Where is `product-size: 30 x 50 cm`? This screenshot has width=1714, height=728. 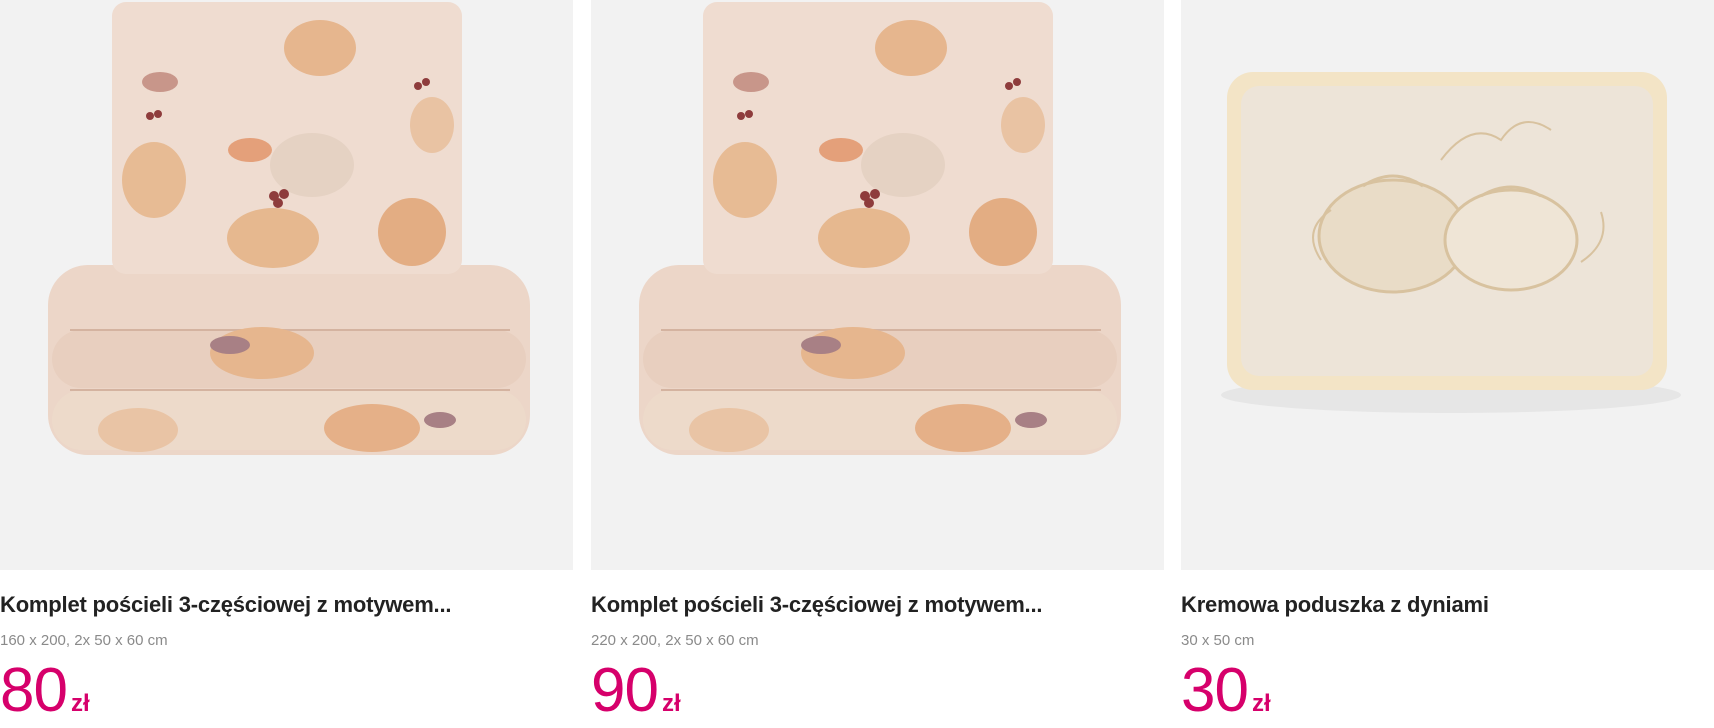
product-size: 30 x 50 cm is located at coordinates (1218, 640).